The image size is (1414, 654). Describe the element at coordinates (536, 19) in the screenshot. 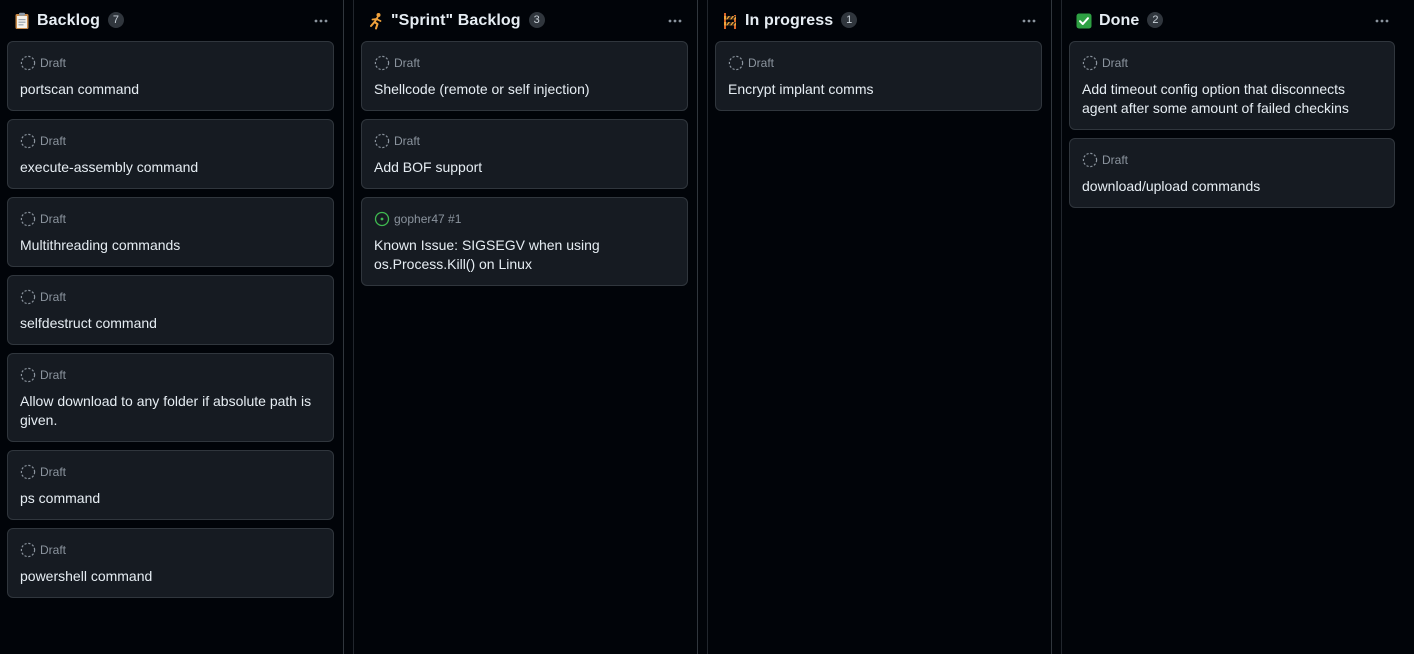

I see `column-item-count: 3` at that location.